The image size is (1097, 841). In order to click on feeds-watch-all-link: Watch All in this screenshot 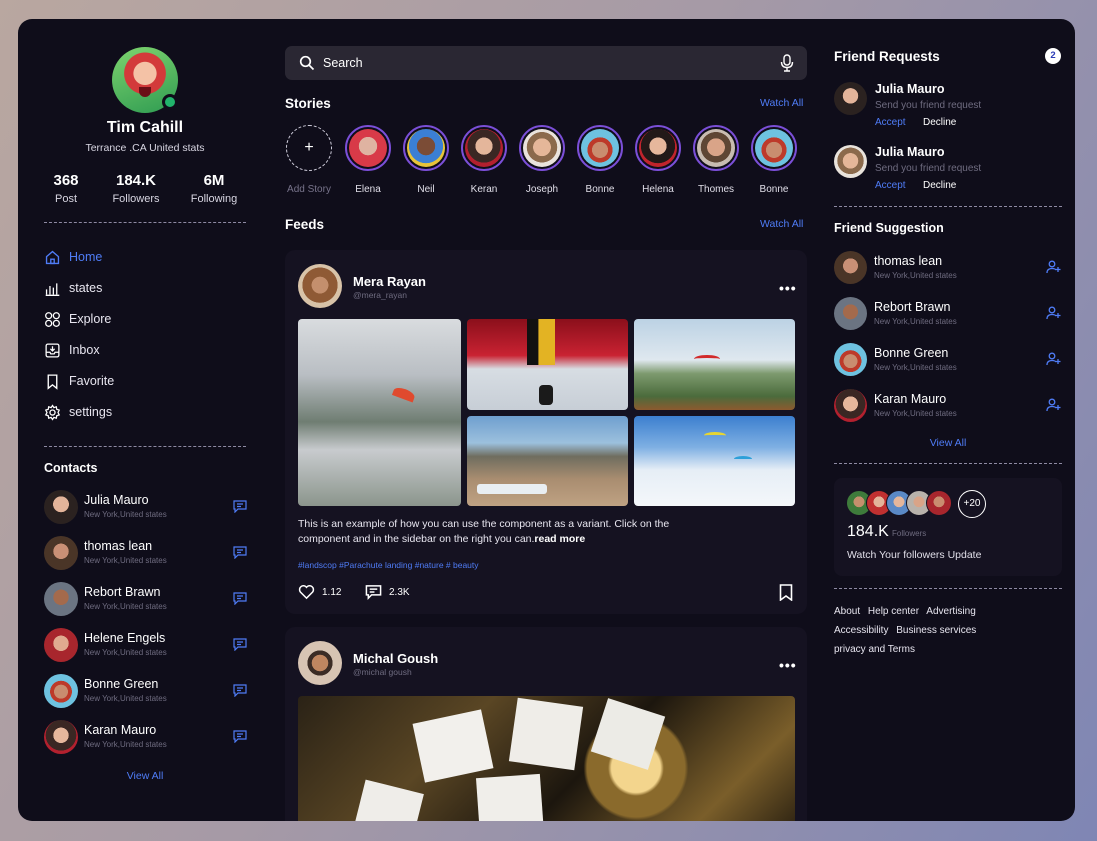, I will do `click(781, 224)`.